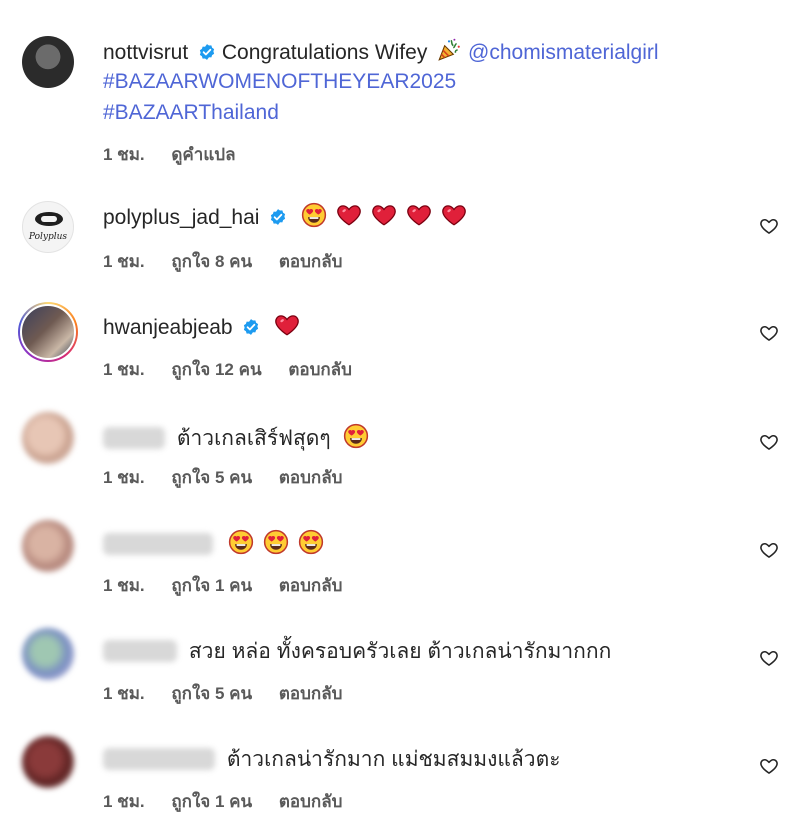  Describe the element at coordinates (449, 50) in the screenshot. I see `party-popper-icon` at that location.